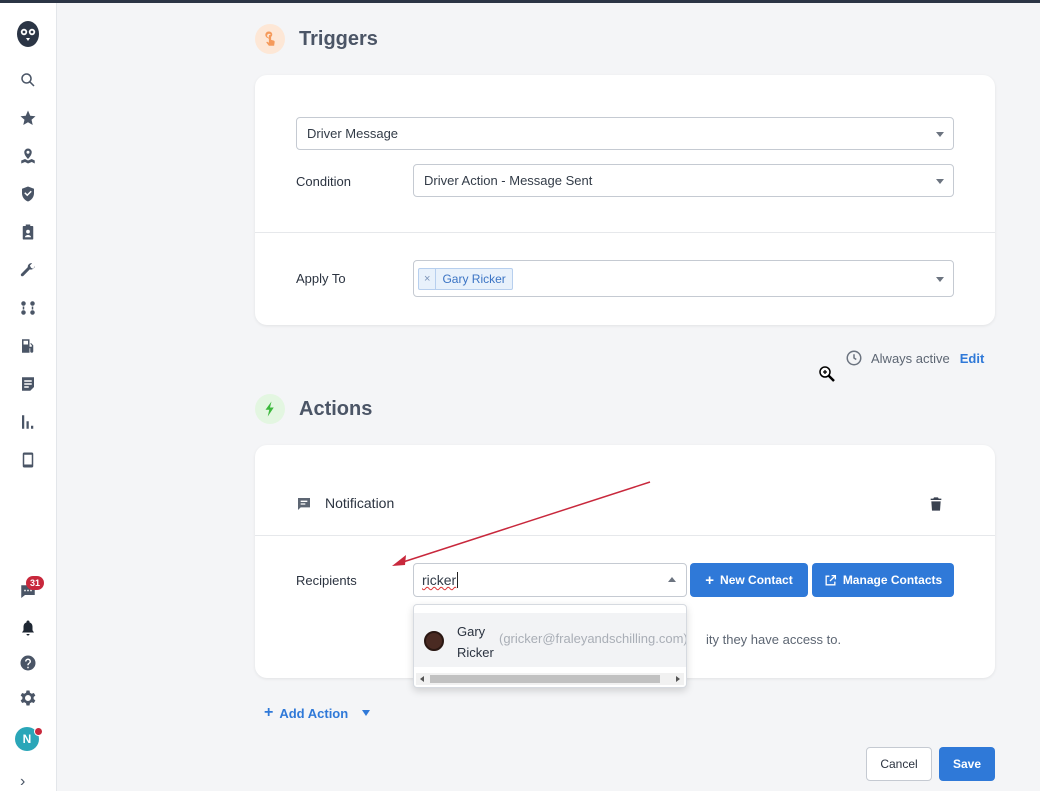 This screenshot has height=791, width=1040. What do you see at coordinates (336, 408) in the screenshot?
I see `actions-title: Actions` at bounding box center [336, 408].